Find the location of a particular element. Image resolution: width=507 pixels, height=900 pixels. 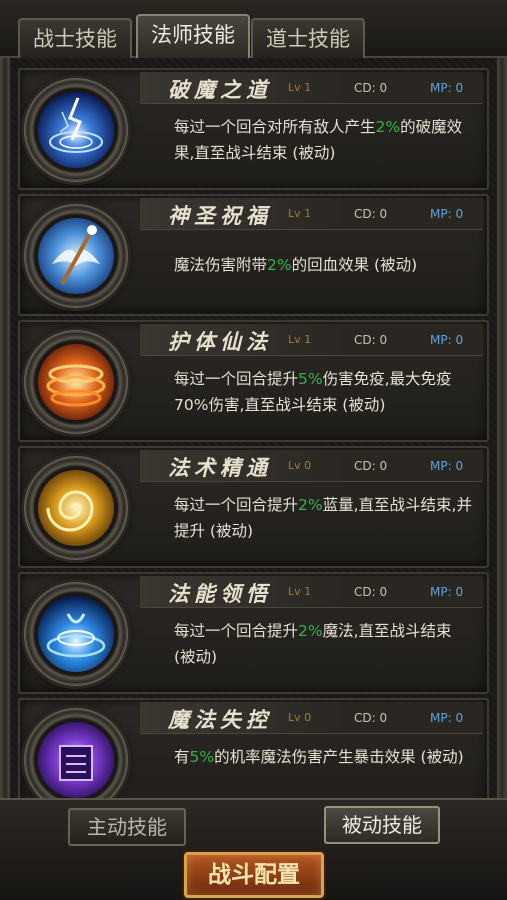

golden-swirl-icon is located at coordinates (76, 508).